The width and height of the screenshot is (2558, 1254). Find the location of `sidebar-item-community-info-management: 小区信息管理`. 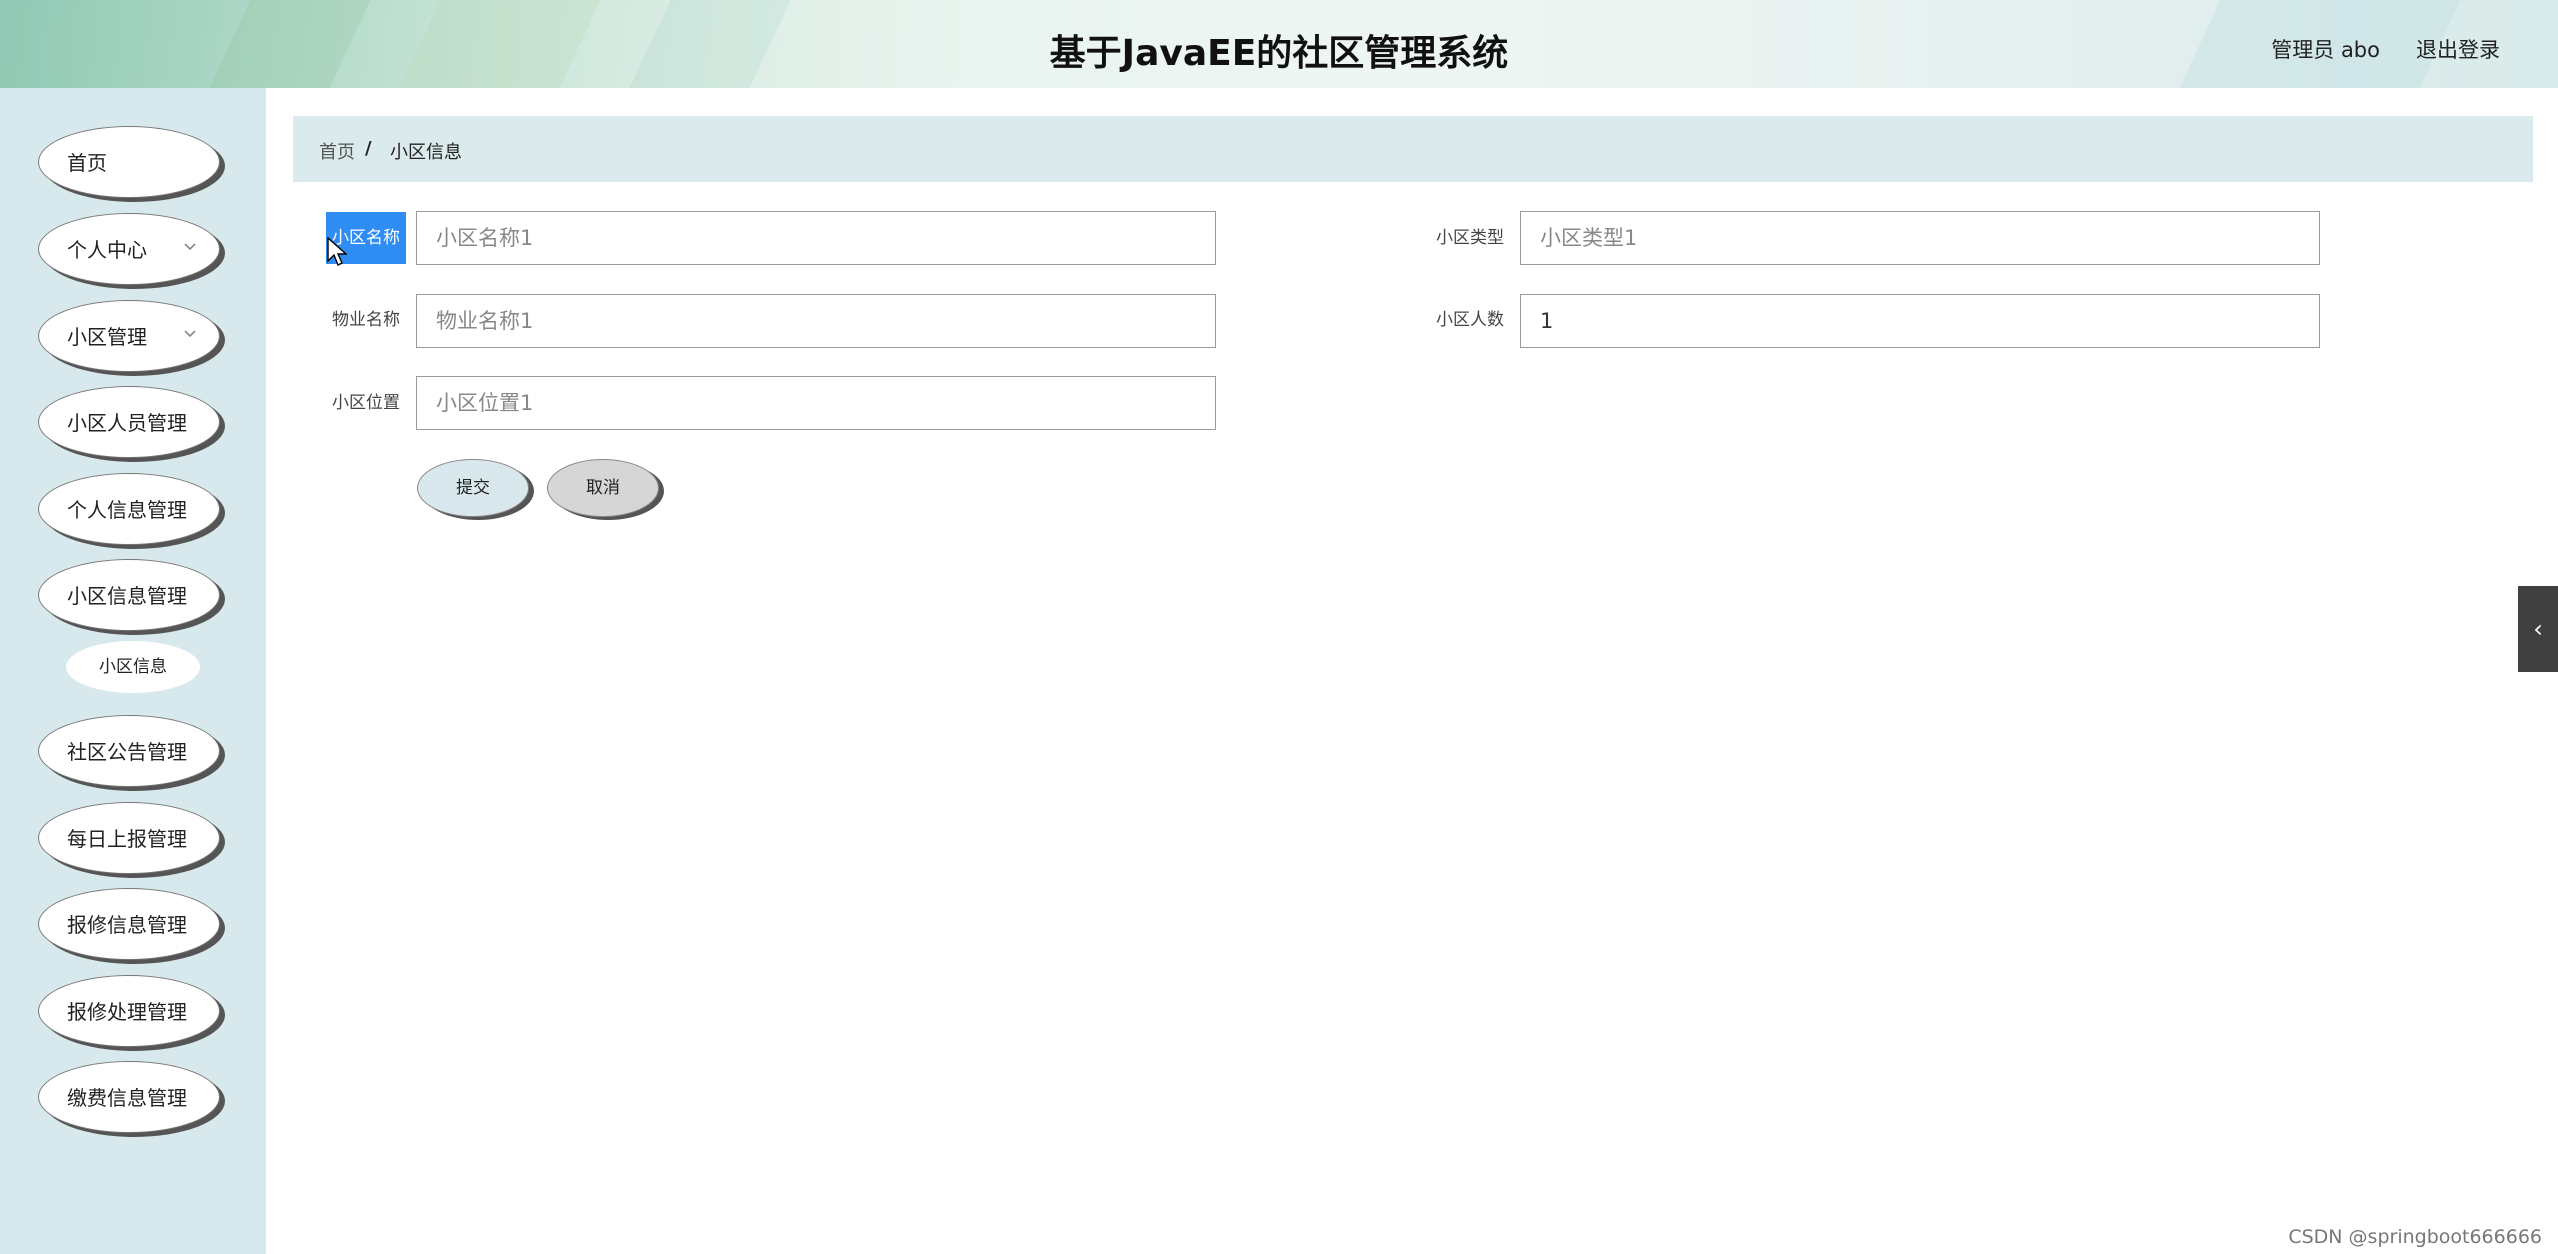

sidebar-item-community-info-management: 小区信息管理 is located at coordinates (129, 595).